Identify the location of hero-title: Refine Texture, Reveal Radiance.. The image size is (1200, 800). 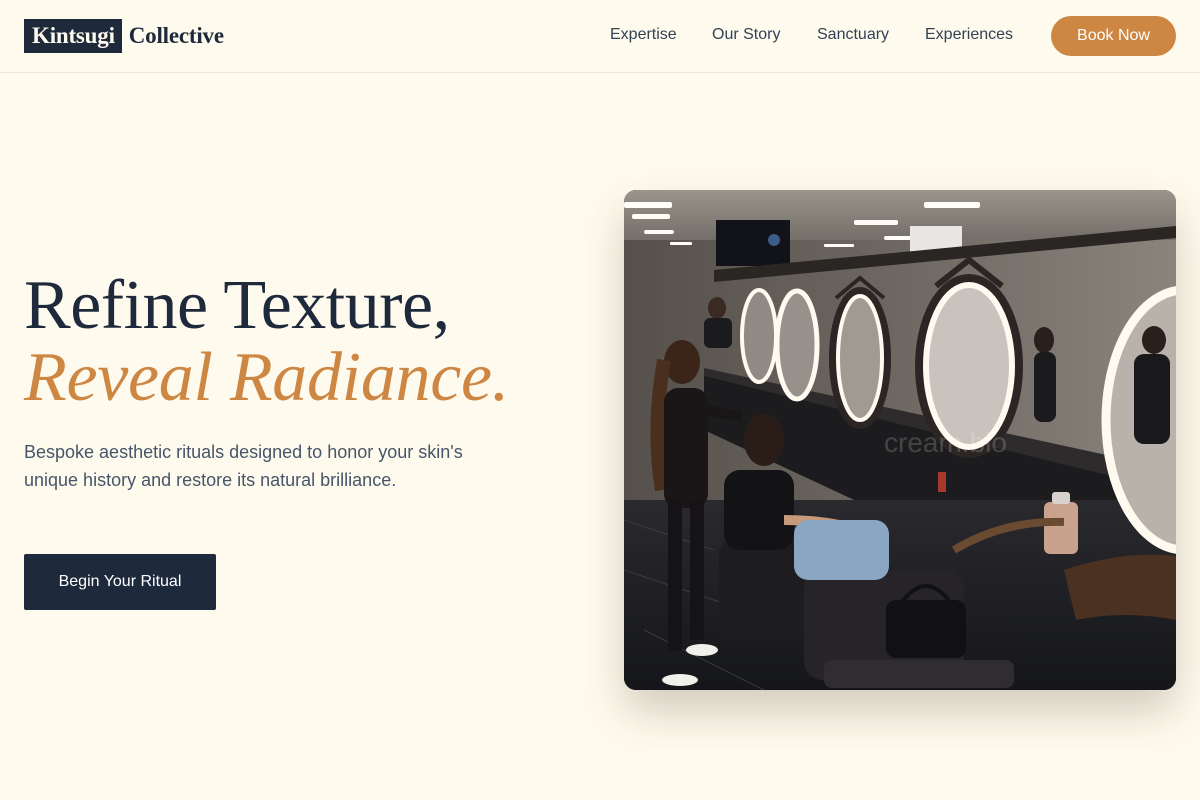
(266, 342).